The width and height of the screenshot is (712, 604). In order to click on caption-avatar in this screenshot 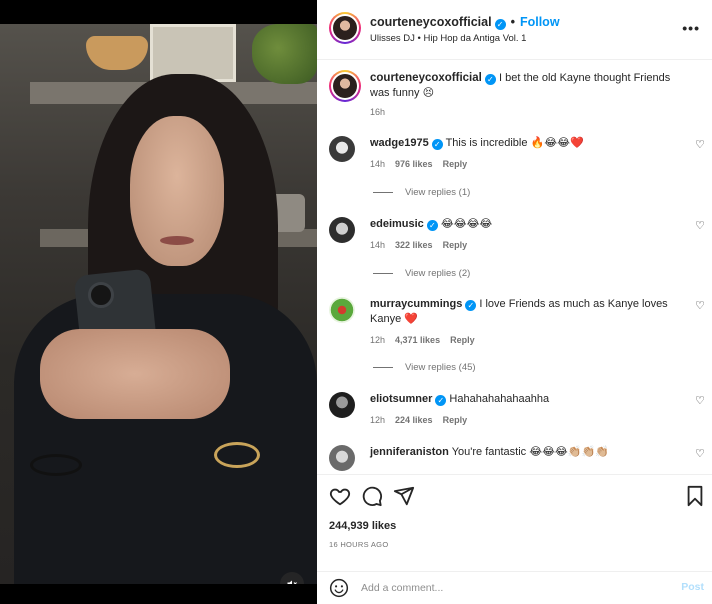, I will do `click(345, 86)`.